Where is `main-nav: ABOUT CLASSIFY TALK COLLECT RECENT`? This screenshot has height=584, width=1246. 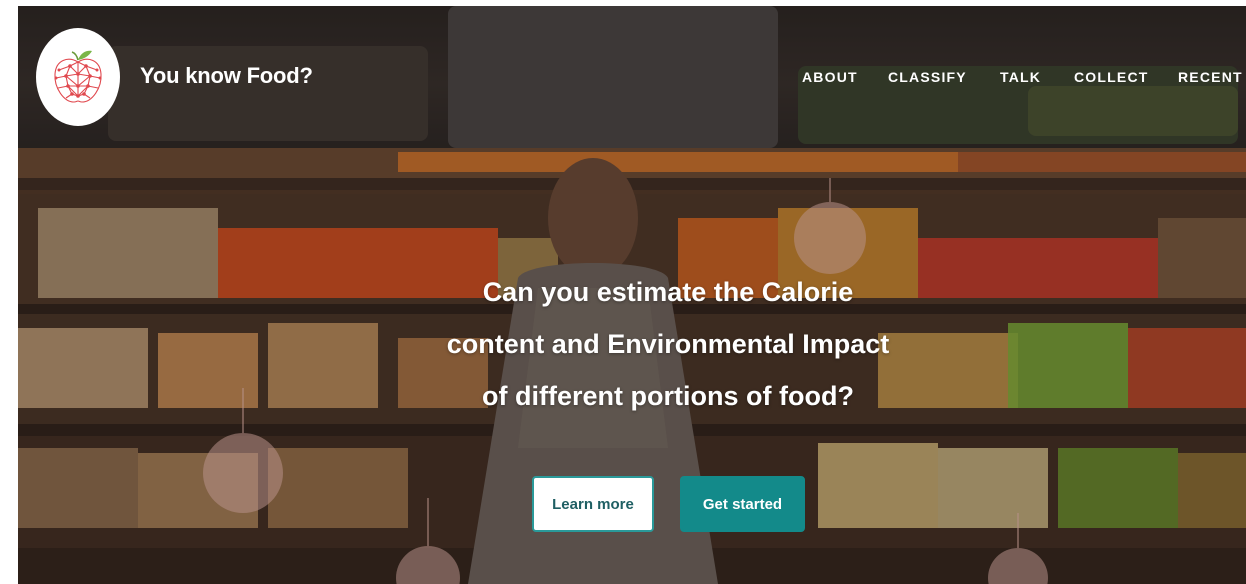
main-nav: ABOUT CLASSIFY TALK COLLECT RECENT is located at coordinates (1022, 77).